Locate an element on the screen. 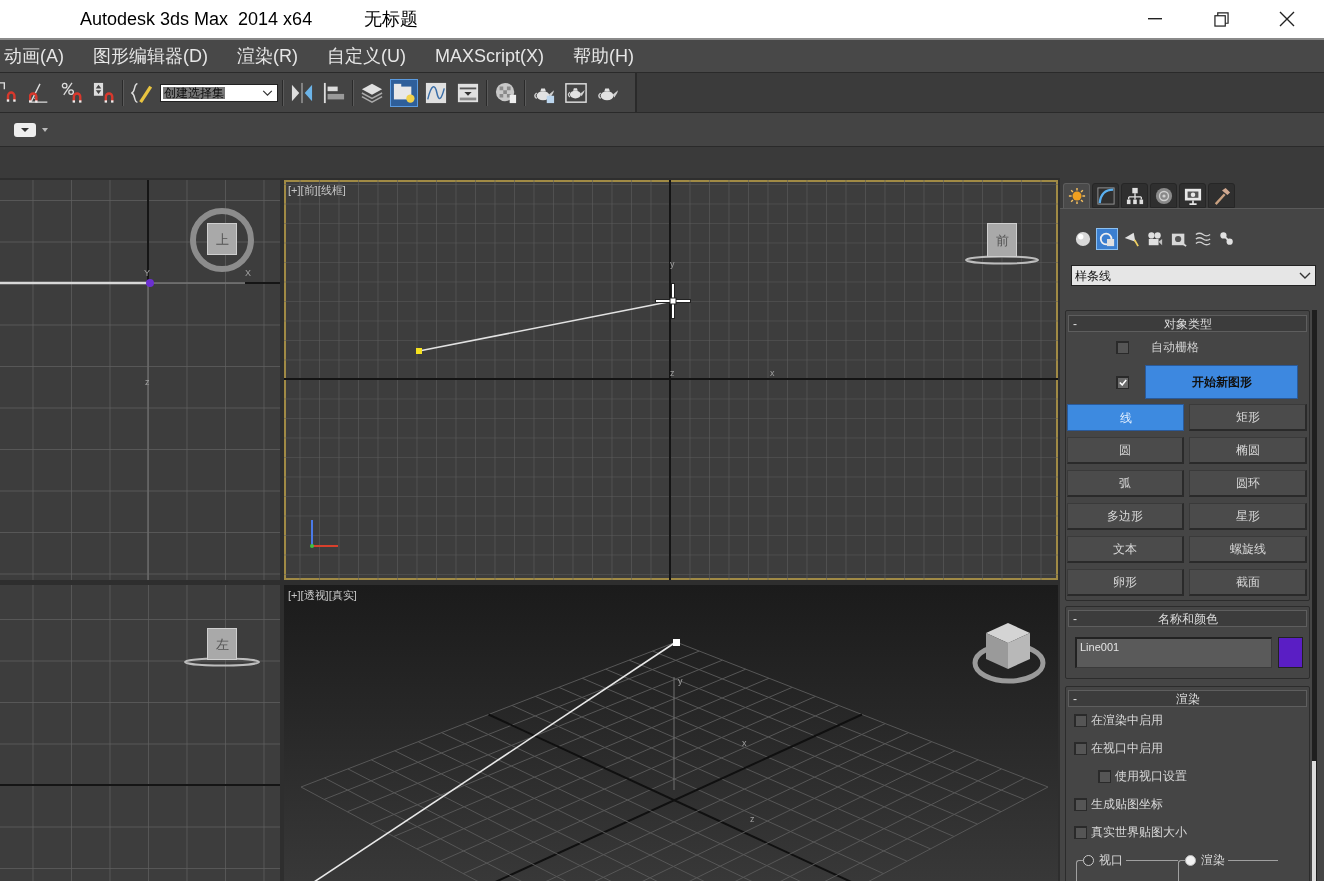  align-icon is located at coordinates (334, 92).